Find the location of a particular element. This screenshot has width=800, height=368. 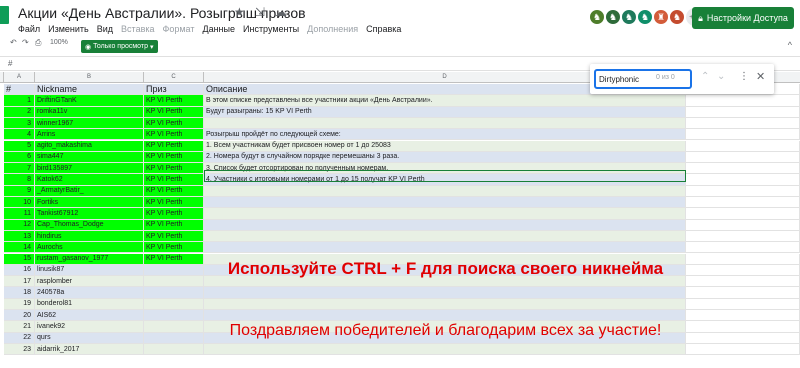

redo-icon: ↷ is located at coordinates (25, 42).